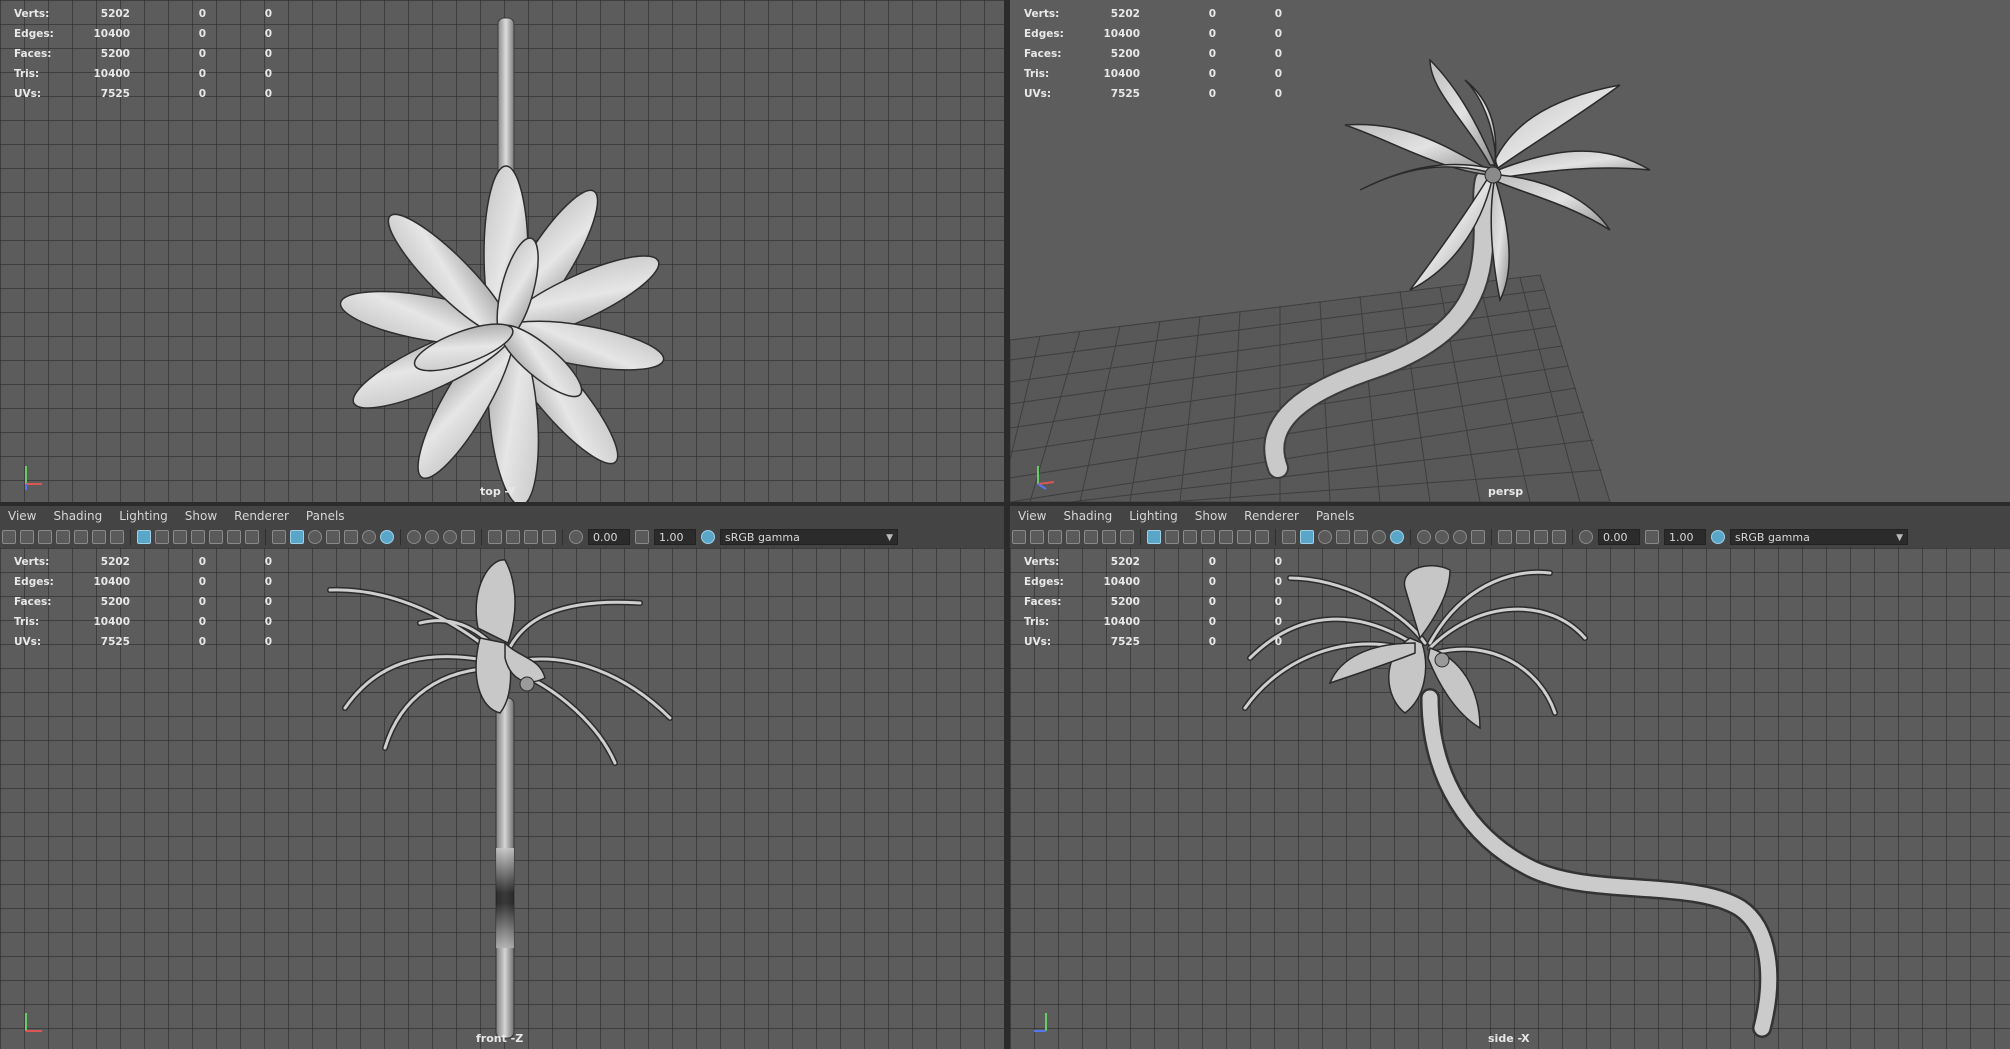 This screenshot has width=2010, height=1049. I want to click on viewport-label: side -X, so click(1509, 1038).